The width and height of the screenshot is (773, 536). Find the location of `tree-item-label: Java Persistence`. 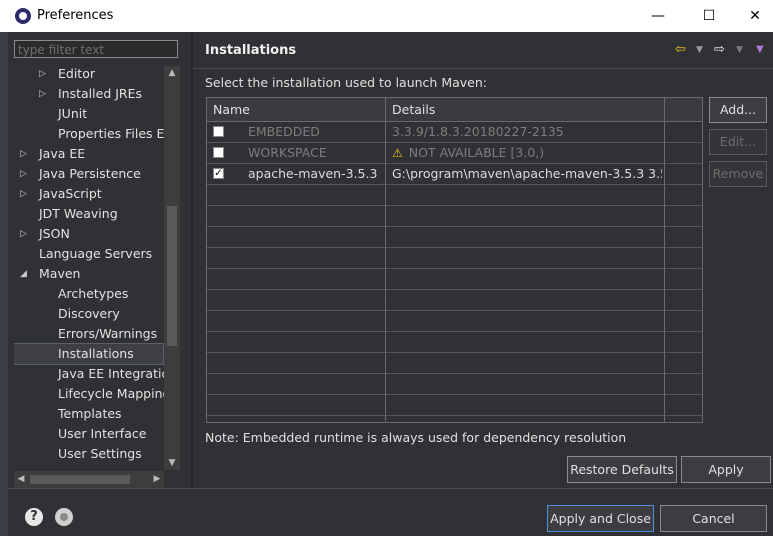

tree-item-label: Java Persistence is located at coordinates (90, 173).